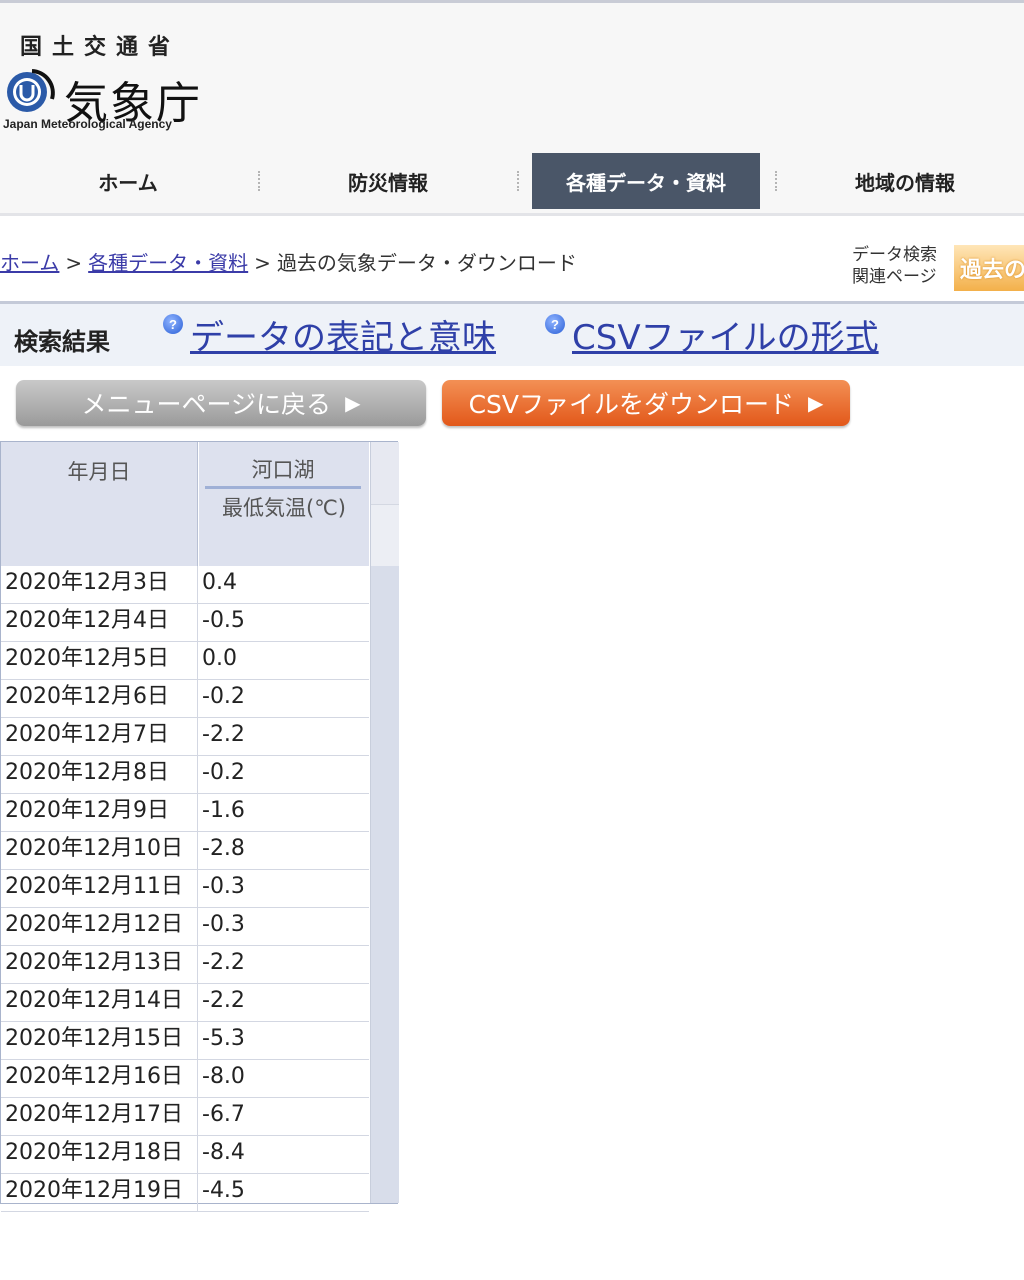 The height and width of the screenshot is (1280, 1024). I want to click on table-row: 2020年12月13日 -2.2, so click(185, 965).